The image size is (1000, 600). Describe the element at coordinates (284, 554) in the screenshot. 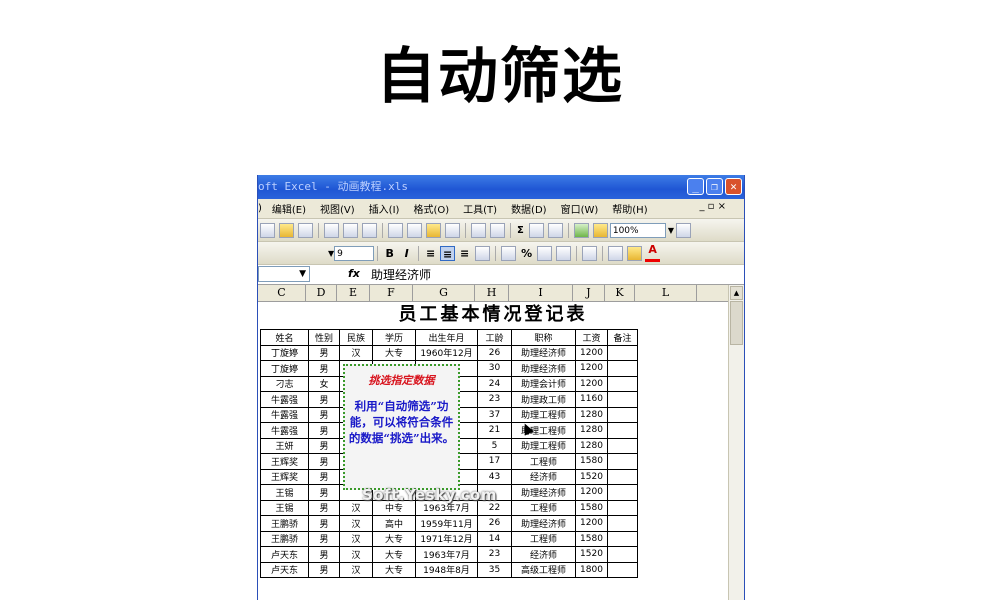

I see `table-cell: 卢天东` at that location.